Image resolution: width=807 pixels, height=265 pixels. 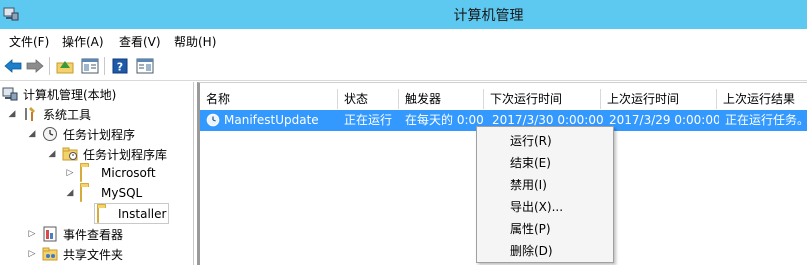 I want to click on tree-item-shared-folders: ▷ 共享文件夹, so click(x=74, y=254).